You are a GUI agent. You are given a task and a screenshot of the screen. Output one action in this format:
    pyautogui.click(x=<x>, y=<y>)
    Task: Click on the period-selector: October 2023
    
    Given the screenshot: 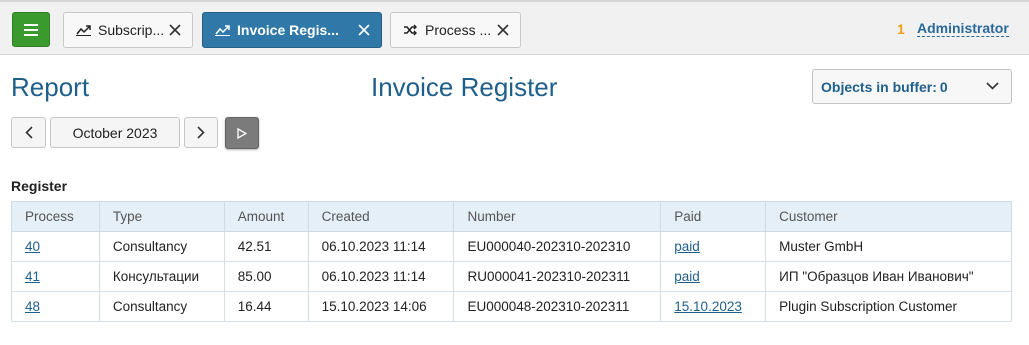 What is the action you would take?
    pyautogui.click(x=115, y=132)
    